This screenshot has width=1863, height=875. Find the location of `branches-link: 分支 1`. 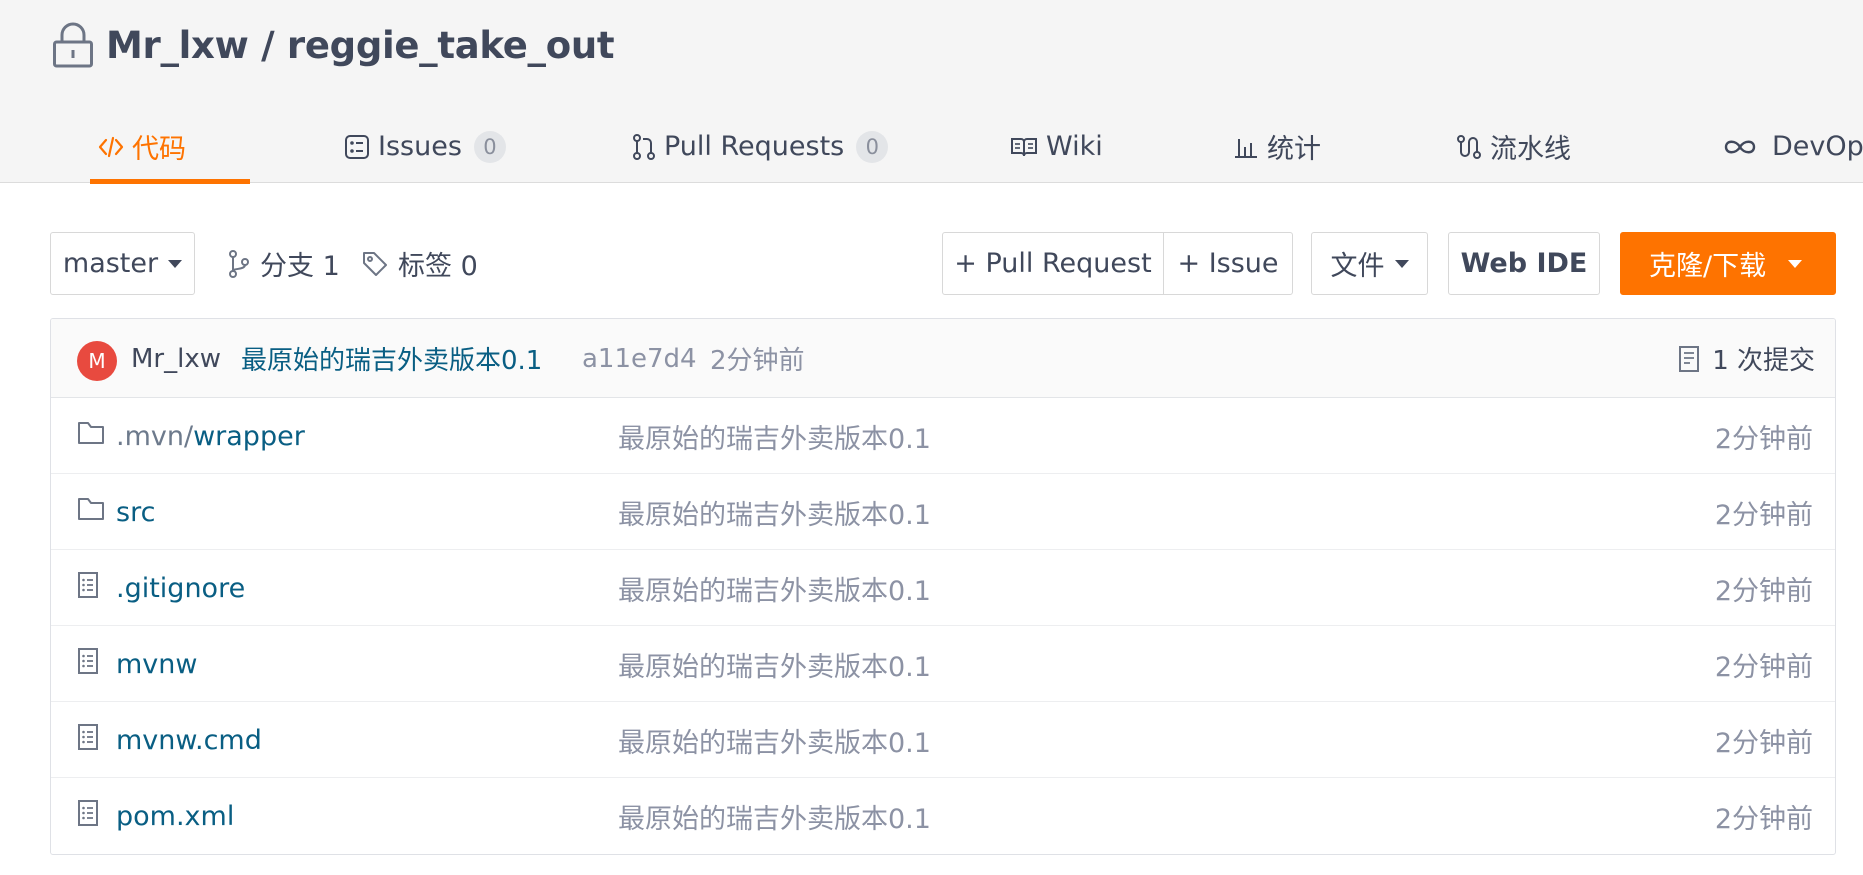

branches-link: 分支 1 is located at coordinates (284, 263).